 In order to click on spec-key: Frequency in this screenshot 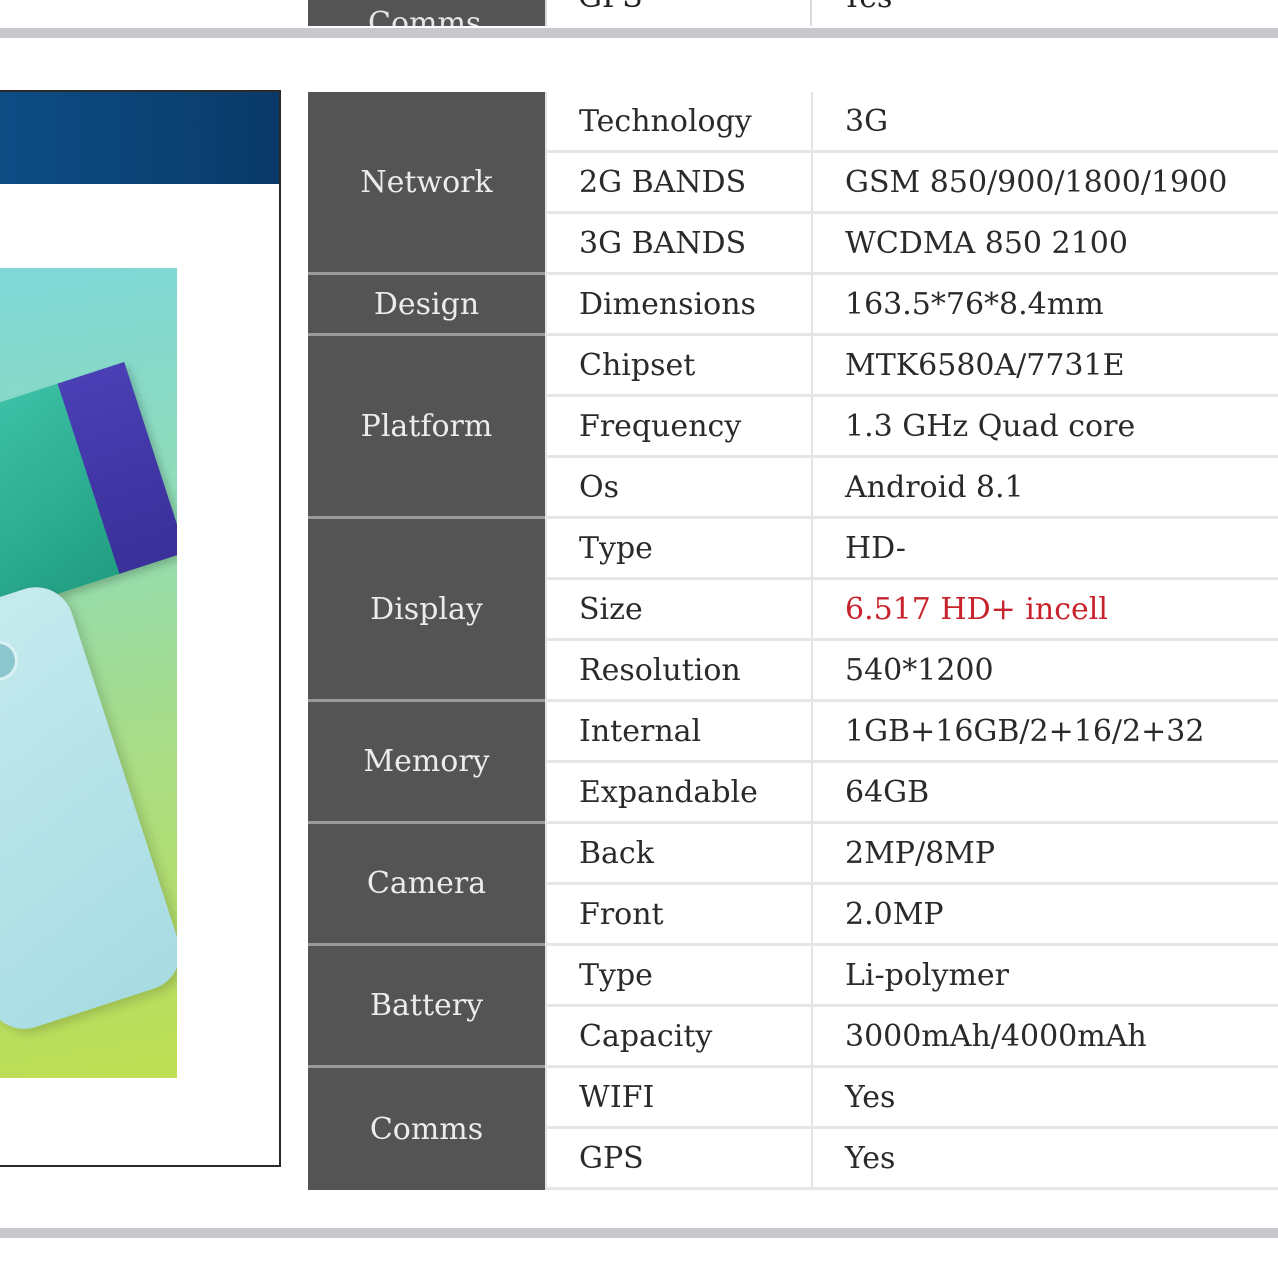, I will do `click(678, 427)`.